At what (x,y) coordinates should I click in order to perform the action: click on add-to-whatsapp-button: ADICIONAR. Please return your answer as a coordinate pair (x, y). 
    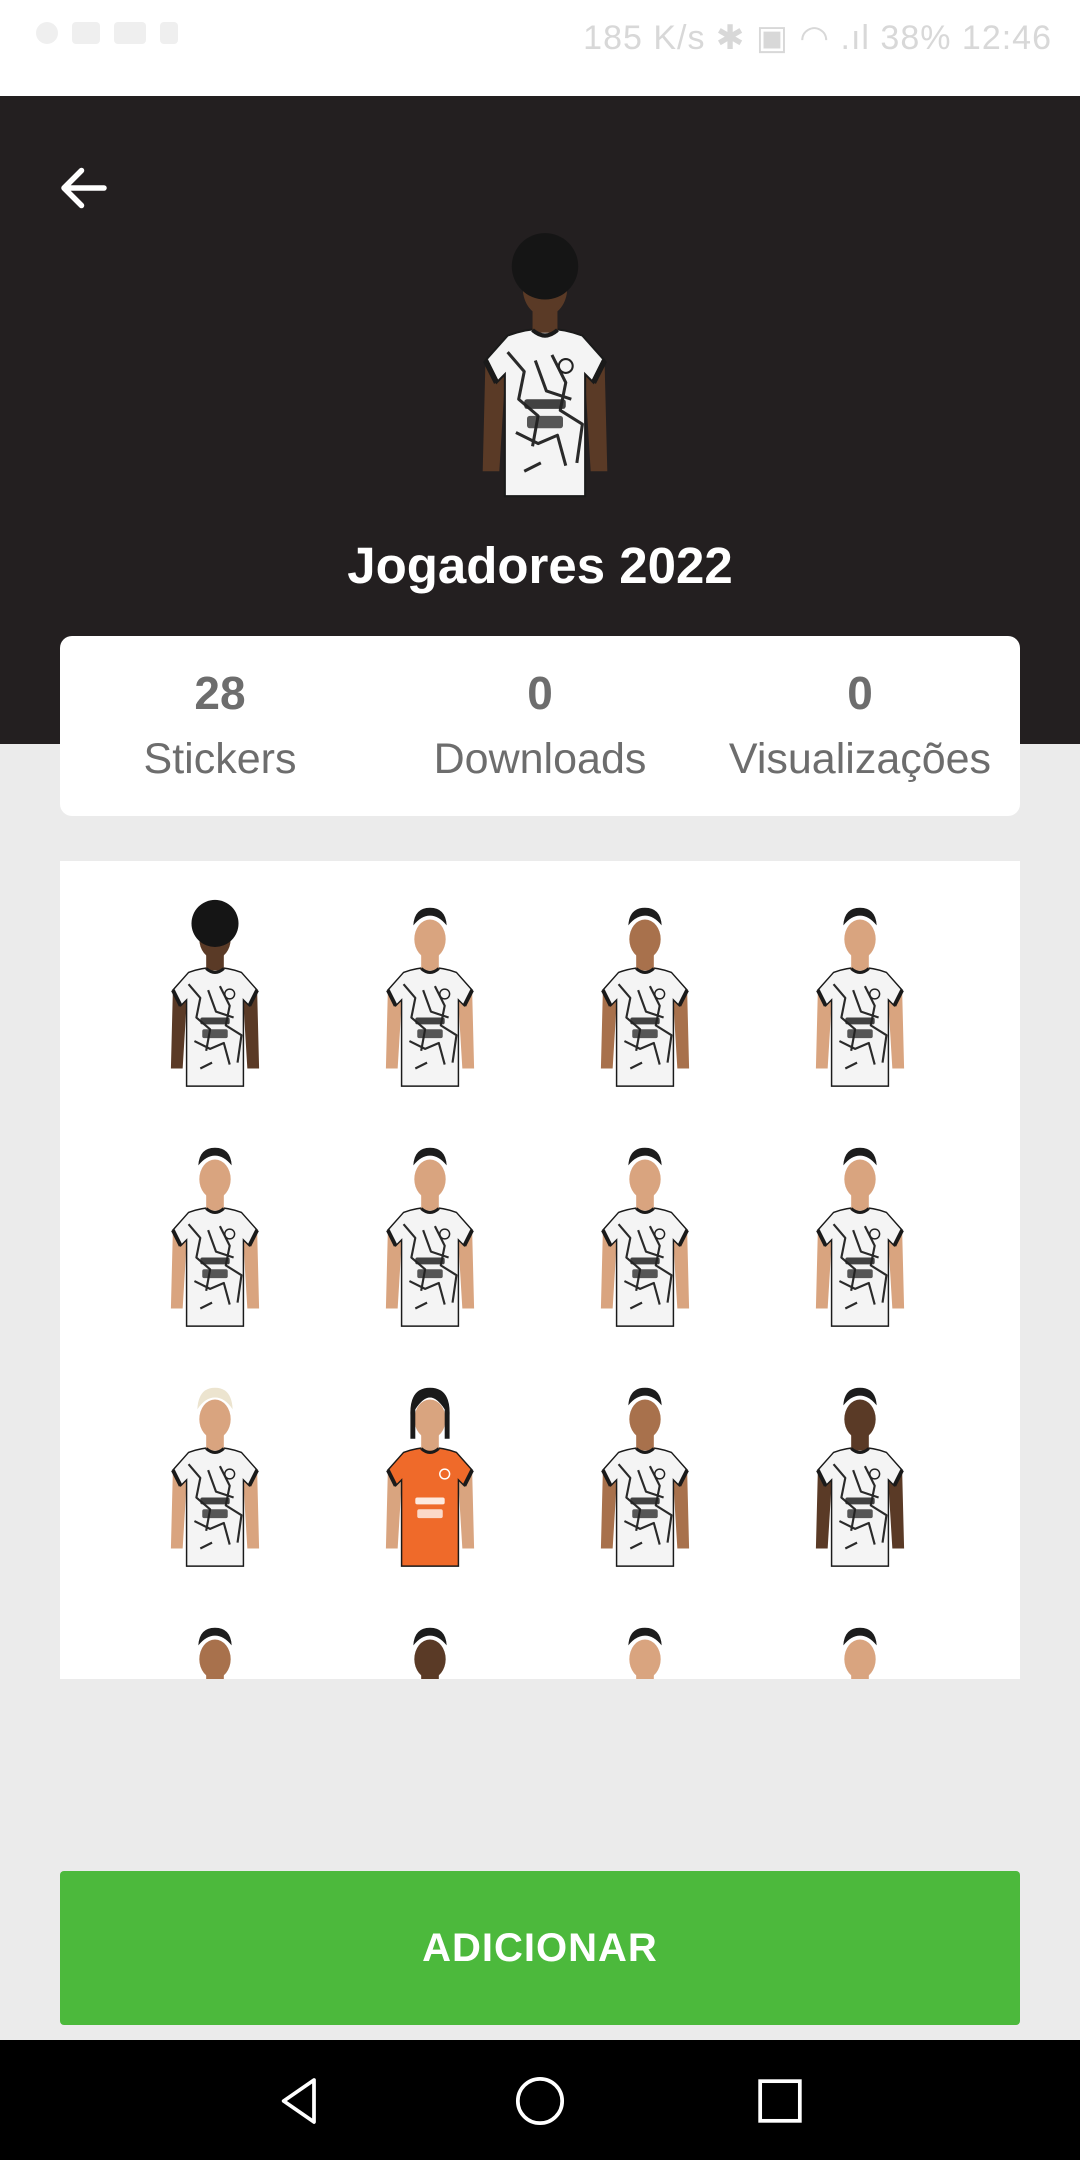
    Looking at the image, I should click on (540, 1948).